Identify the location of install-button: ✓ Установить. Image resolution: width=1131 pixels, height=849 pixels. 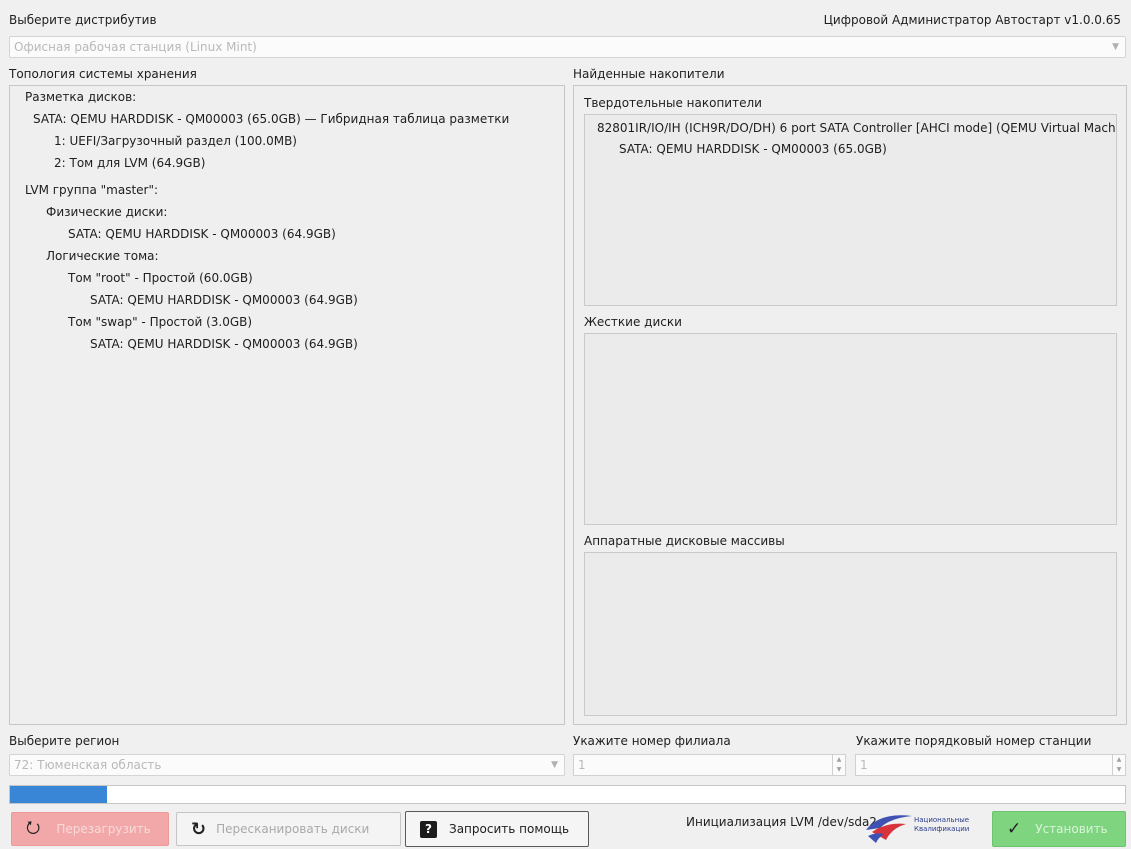
(1059, 829).